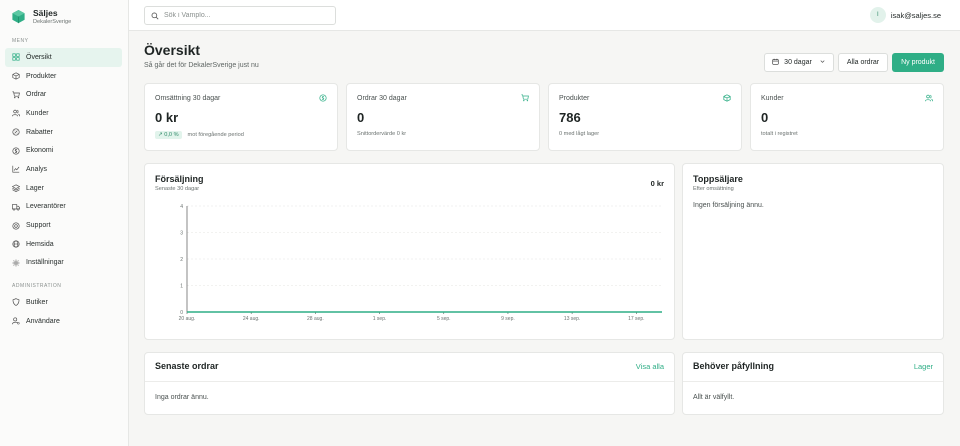 The image size is (960, 446). I want to click on sidebar-item-label: Ekonomi, so click(40, 151).